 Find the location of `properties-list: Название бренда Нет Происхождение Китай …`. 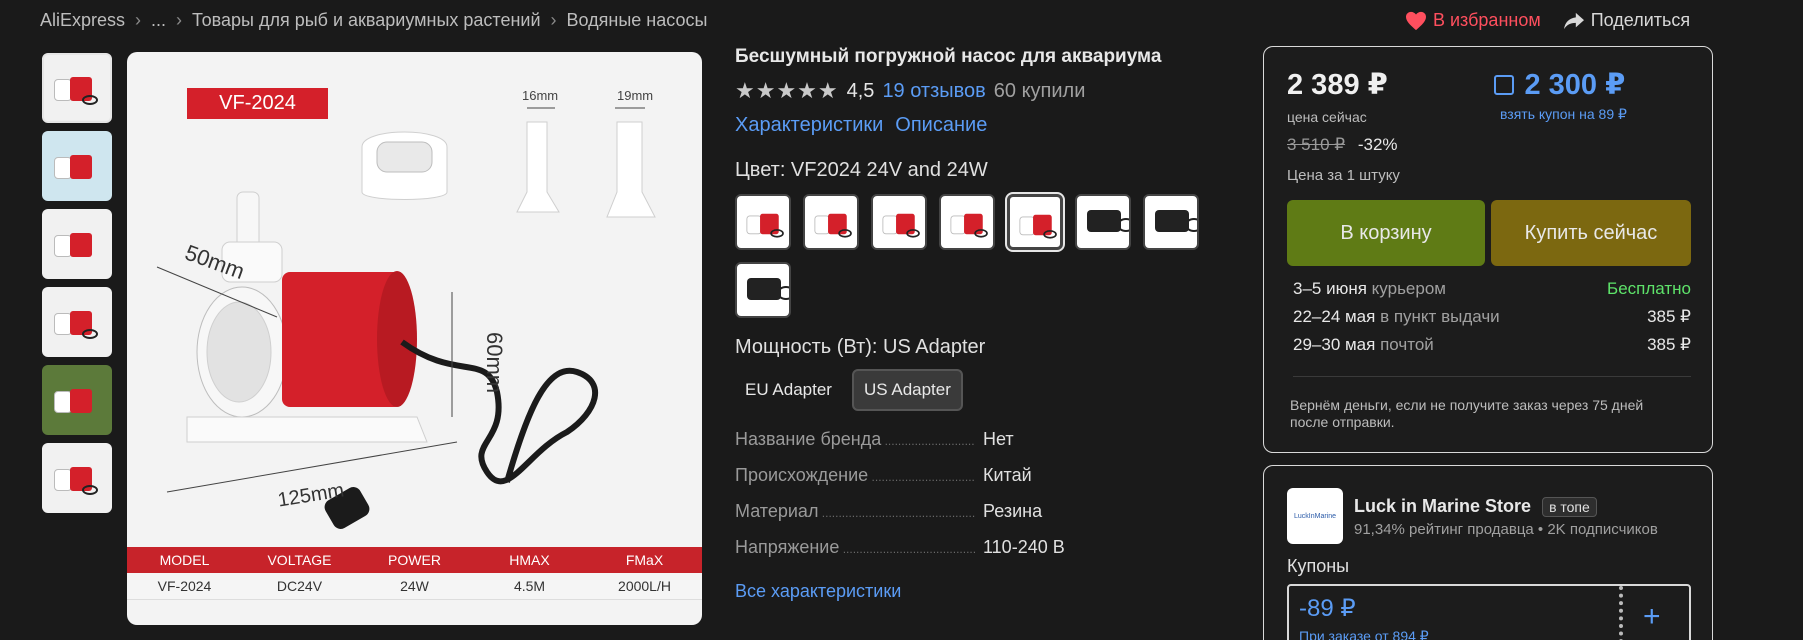

properties-list: Название бренда Нет Происхождение Китай … is located at coordinates (985, 501).